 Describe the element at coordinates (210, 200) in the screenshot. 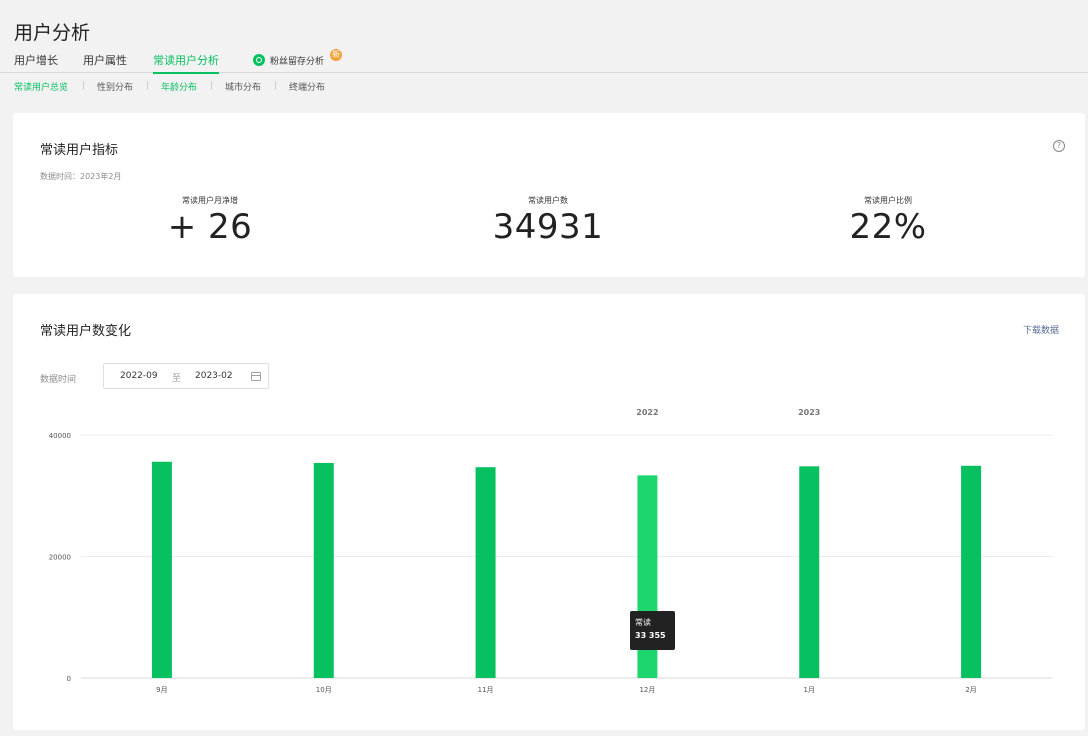

I see `metric-label: 常读用户月净增` at that location.